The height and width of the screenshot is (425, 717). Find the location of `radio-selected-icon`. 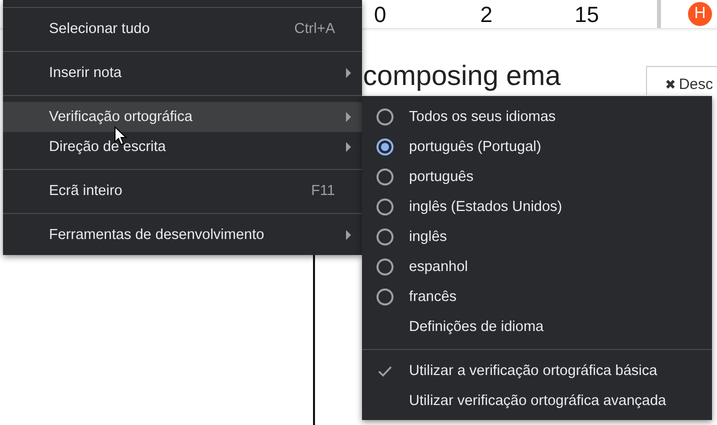

radio-selected-icon is located at coordinates (385, 147).